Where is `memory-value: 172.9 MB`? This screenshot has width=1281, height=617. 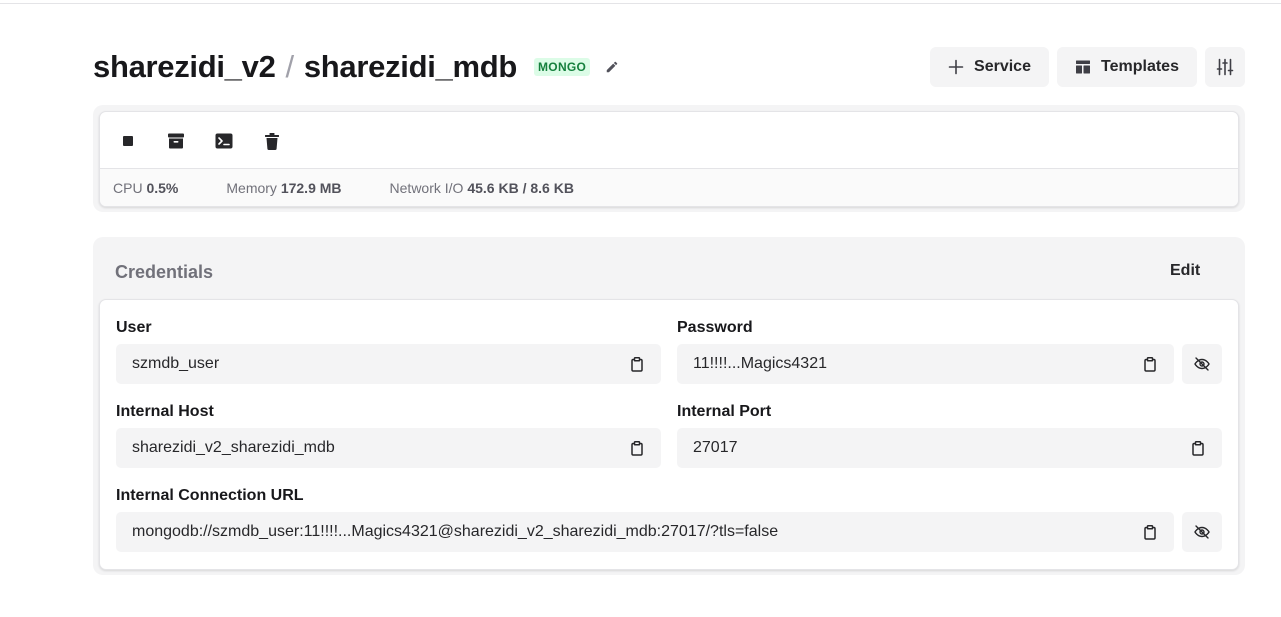 memory-value: 172.9 MB is located at coordinates (311, 188).